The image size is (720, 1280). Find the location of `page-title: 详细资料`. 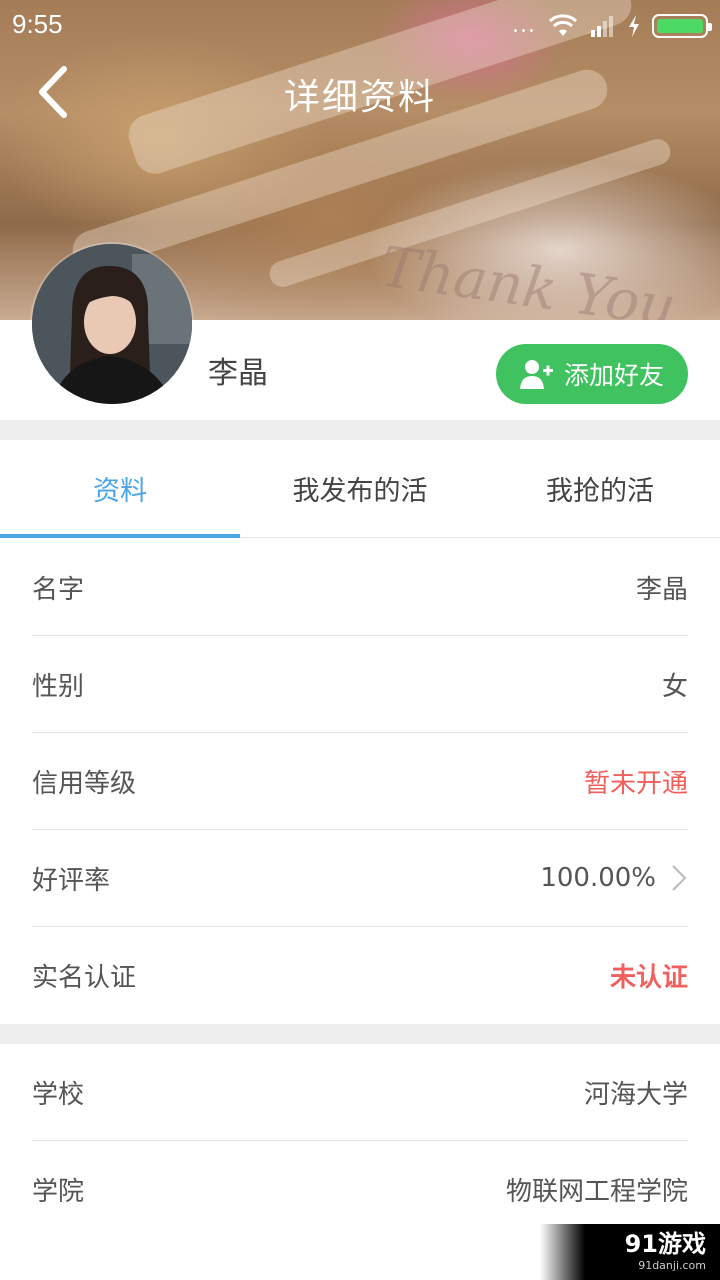

page-title: 详细资料 is located at coordinates (359, 97).